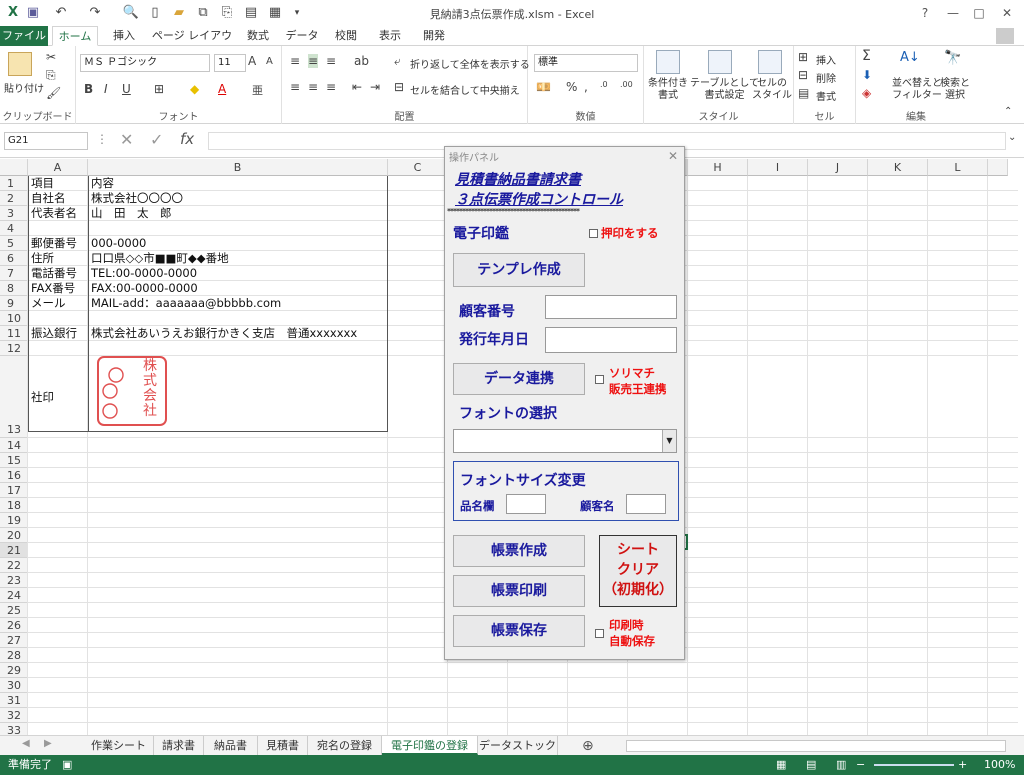  What do you see at coordinates (867, 75) in the screenshot?
I see `fill-icon: ⬇` at bounding box center [867, 75].